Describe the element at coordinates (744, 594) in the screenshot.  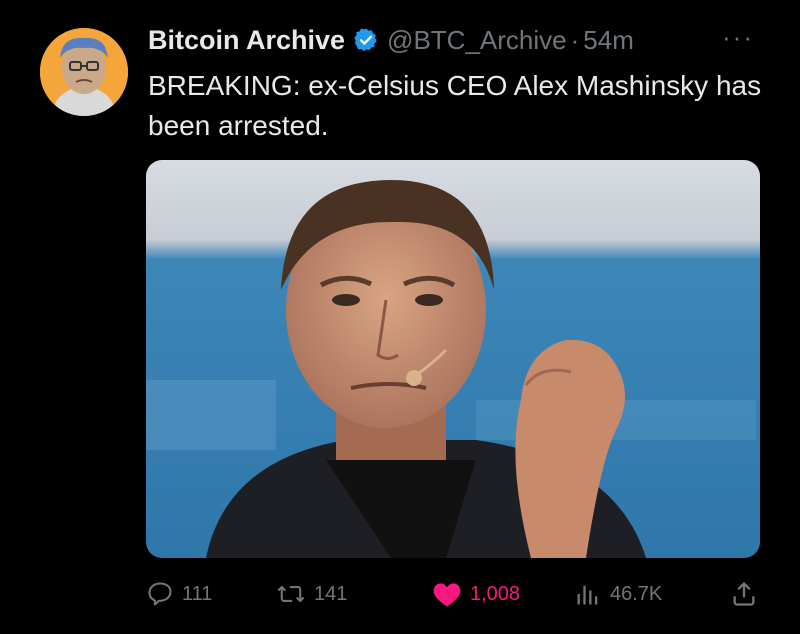
I see `share-icon` at that location.